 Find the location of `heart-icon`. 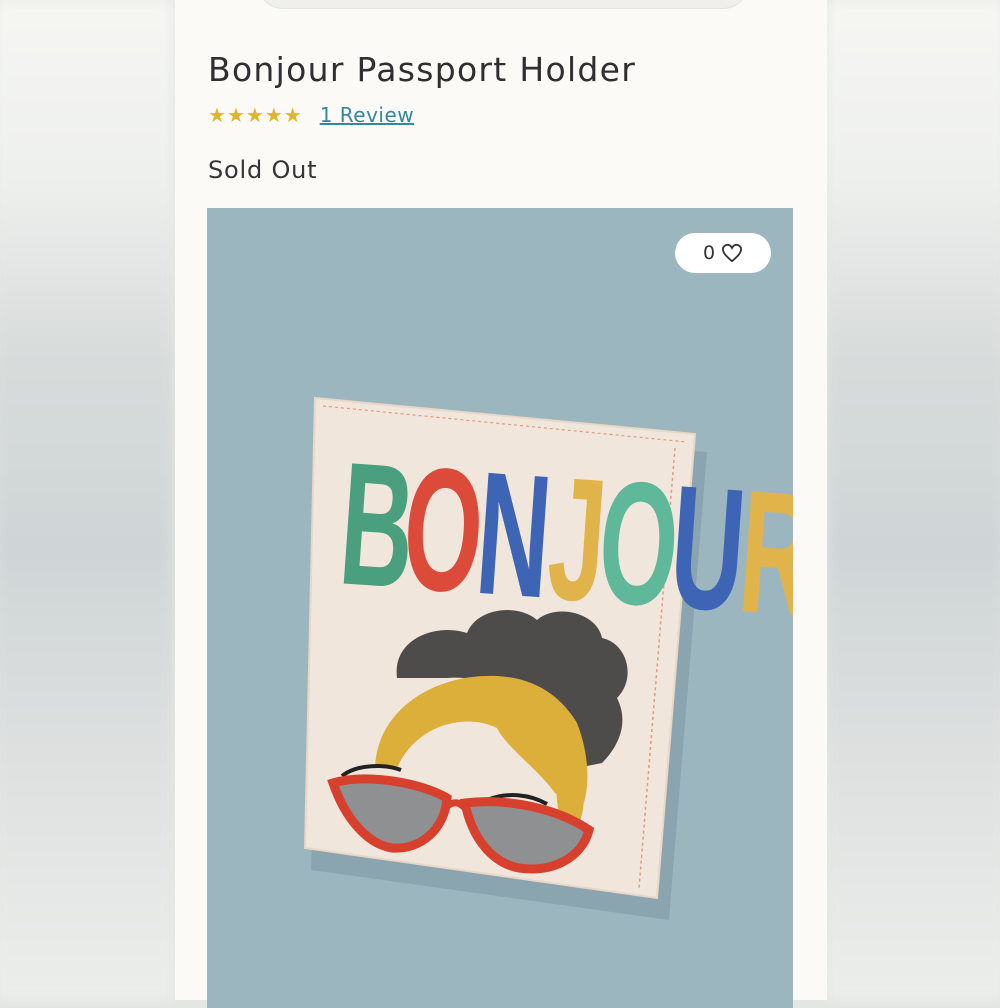

heart-icon is located at coordinates (732, 253).